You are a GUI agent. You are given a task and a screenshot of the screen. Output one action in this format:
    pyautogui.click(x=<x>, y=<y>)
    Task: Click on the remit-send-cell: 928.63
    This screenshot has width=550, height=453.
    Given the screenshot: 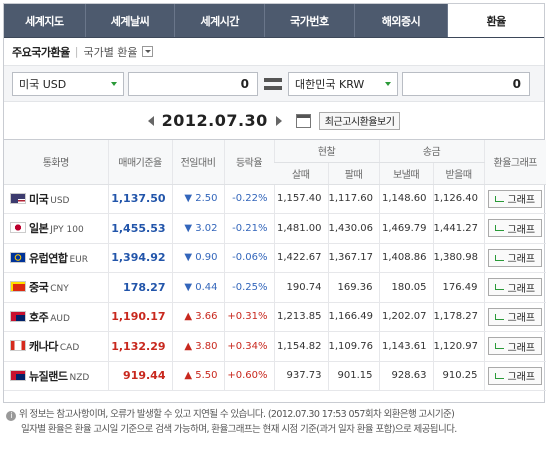 What is the action you would take?
    pyautogui.click(x=405, y=376)
    